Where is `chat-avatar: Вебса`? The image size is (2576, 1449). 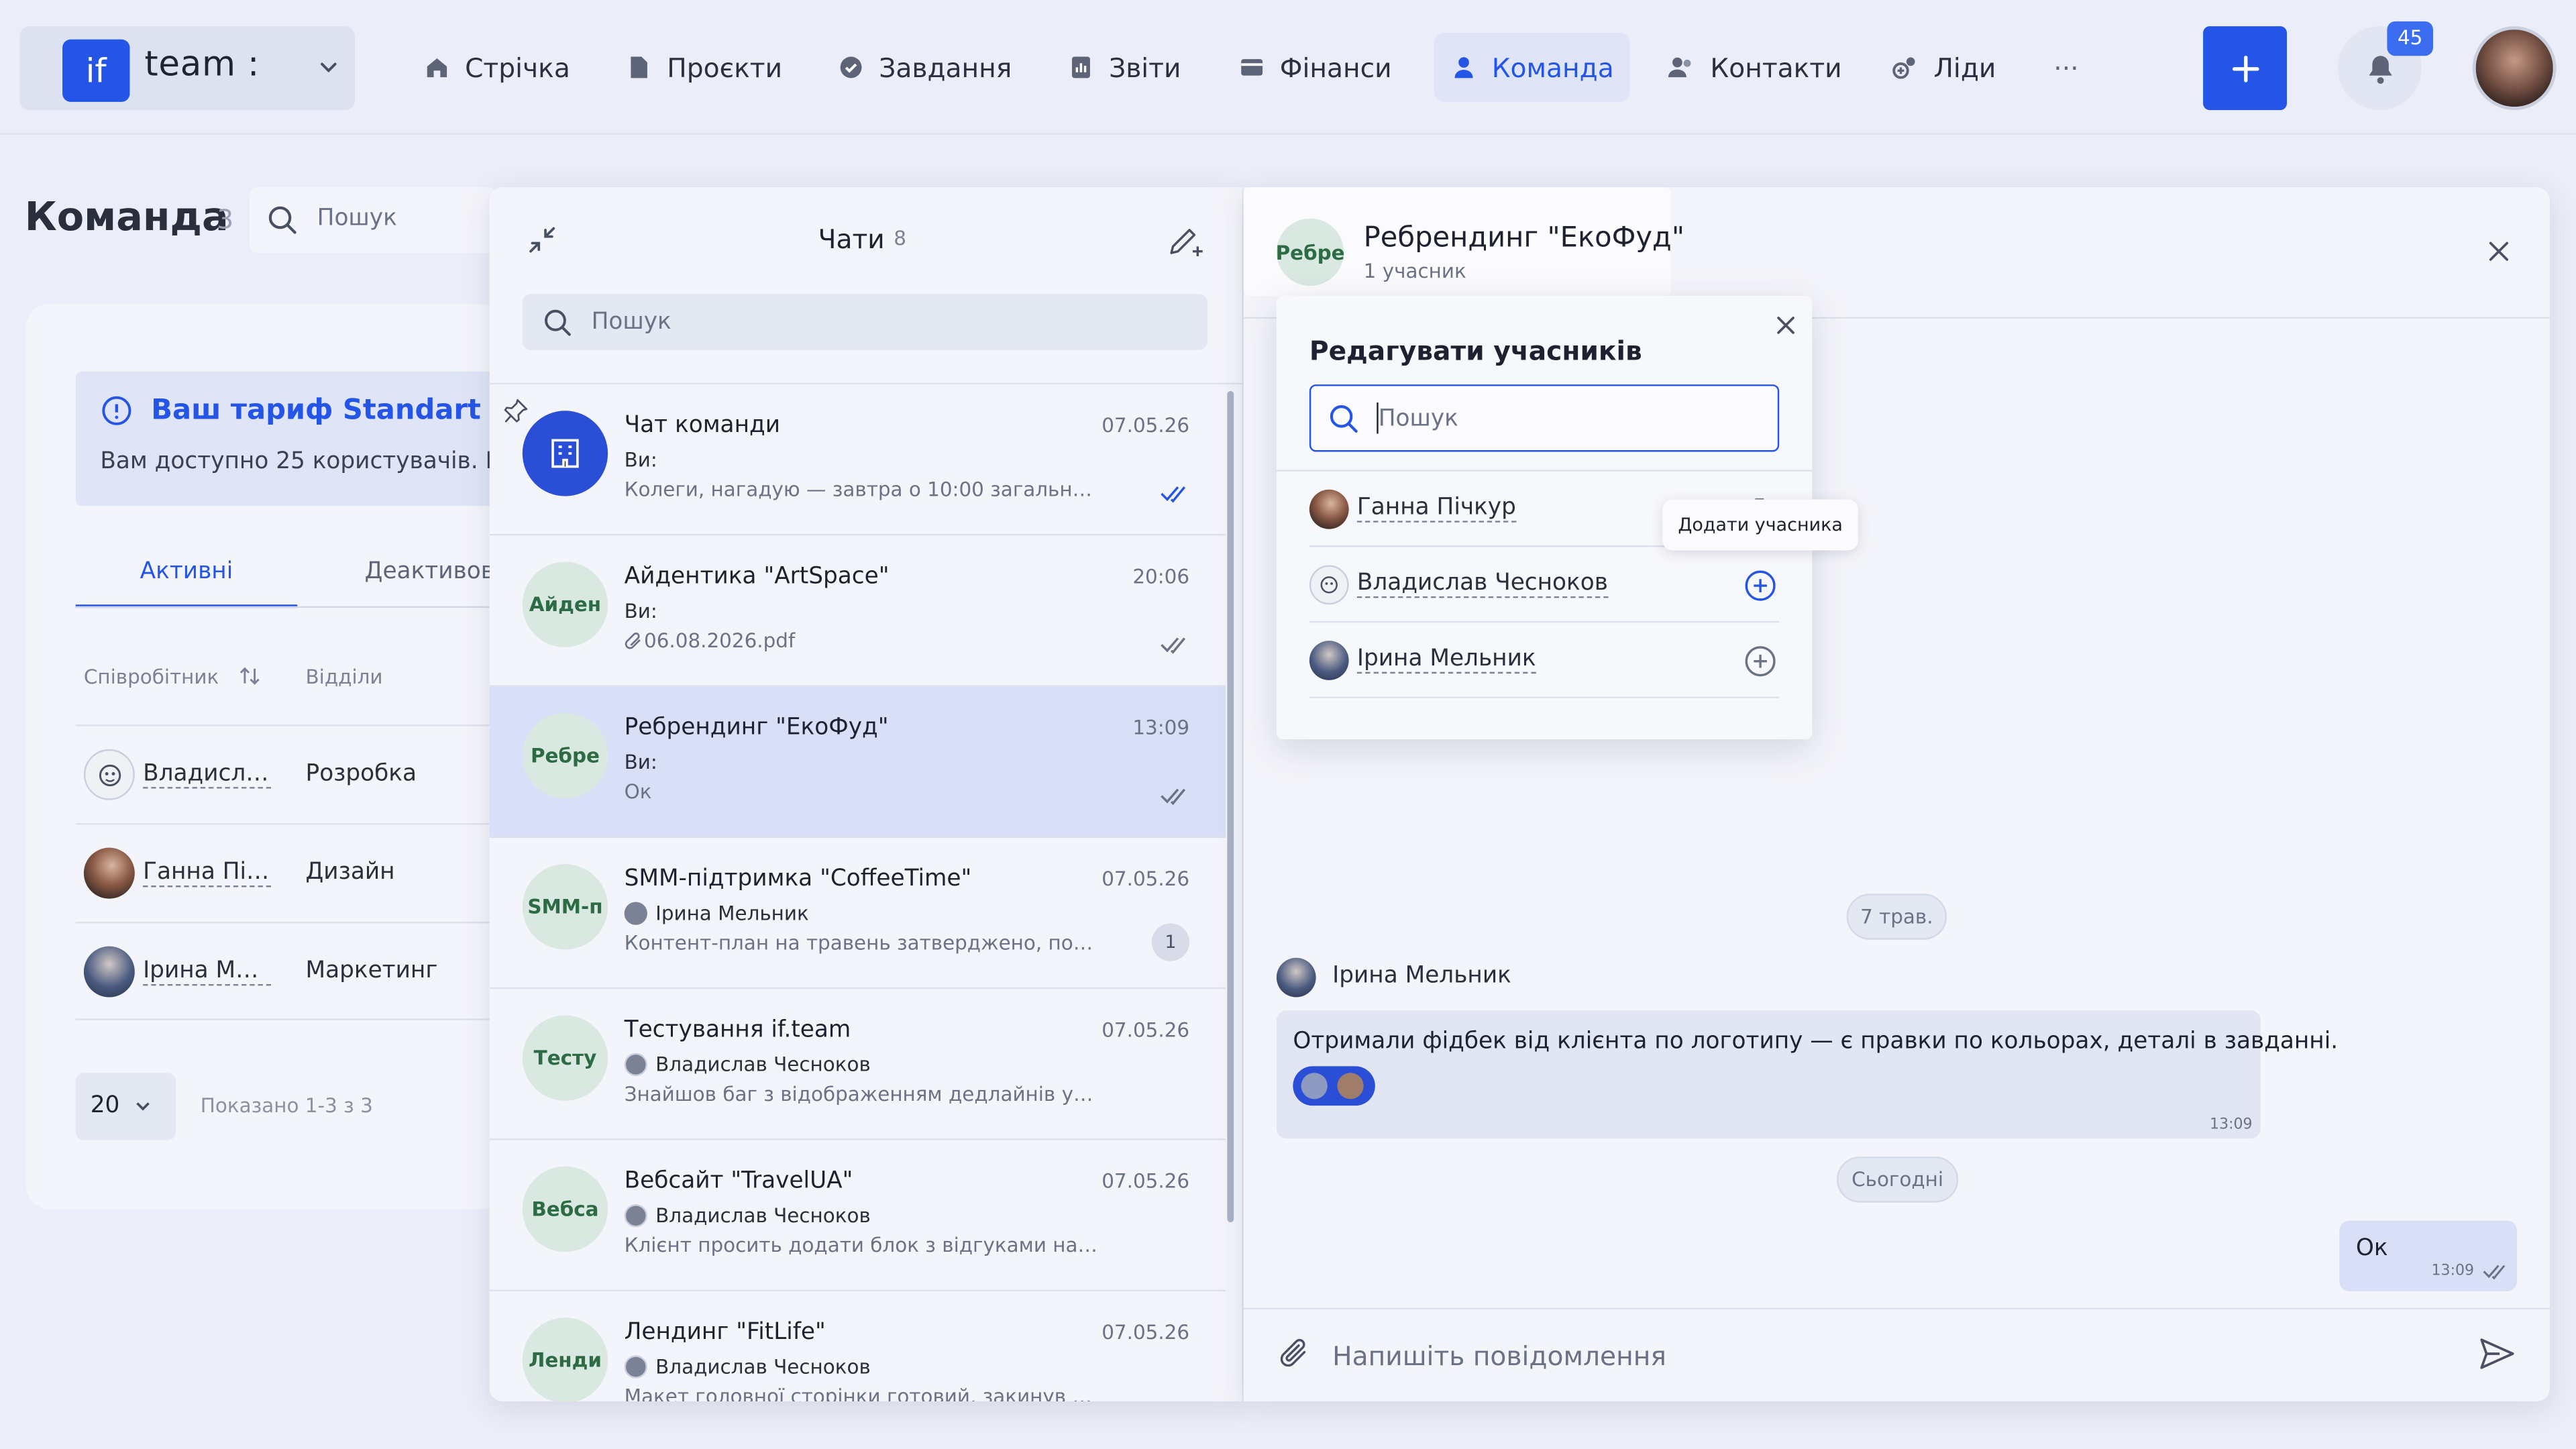
chat-avatar: Вебса is located at coordinates (565, 1209).